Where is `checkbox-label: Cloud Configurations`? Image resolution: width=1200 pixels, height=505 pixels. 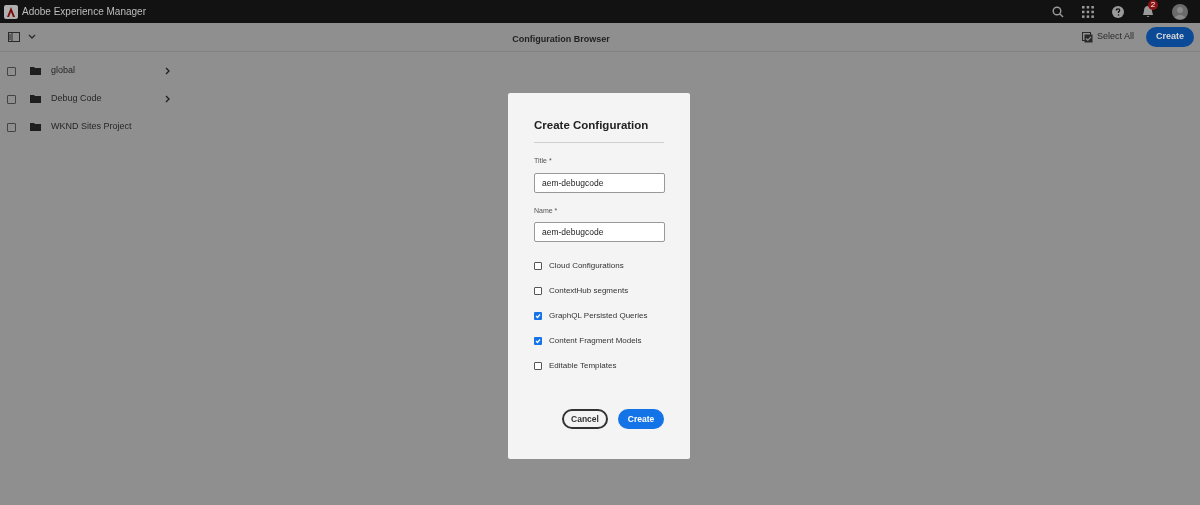 checkbox-label: Cloud Configurations is located at coordinates (586, 266).